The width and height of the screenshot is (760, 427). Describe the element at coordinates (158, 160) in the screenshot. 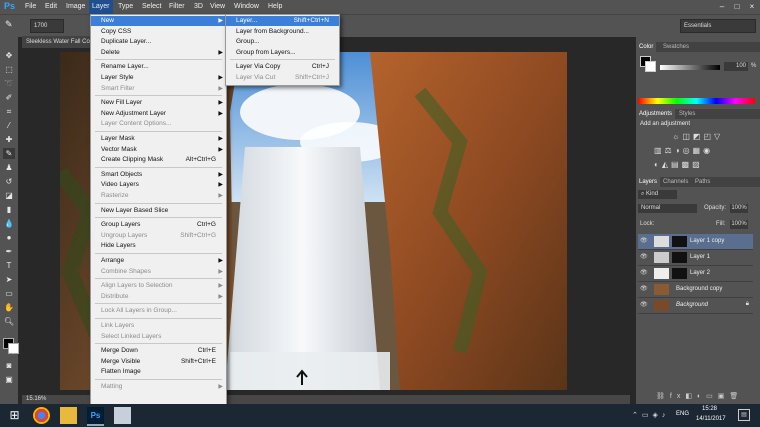

I see `layer-menu-item-create-clipping-mask: Create Clipping Mask Alt+Ctrl+G` at that location.